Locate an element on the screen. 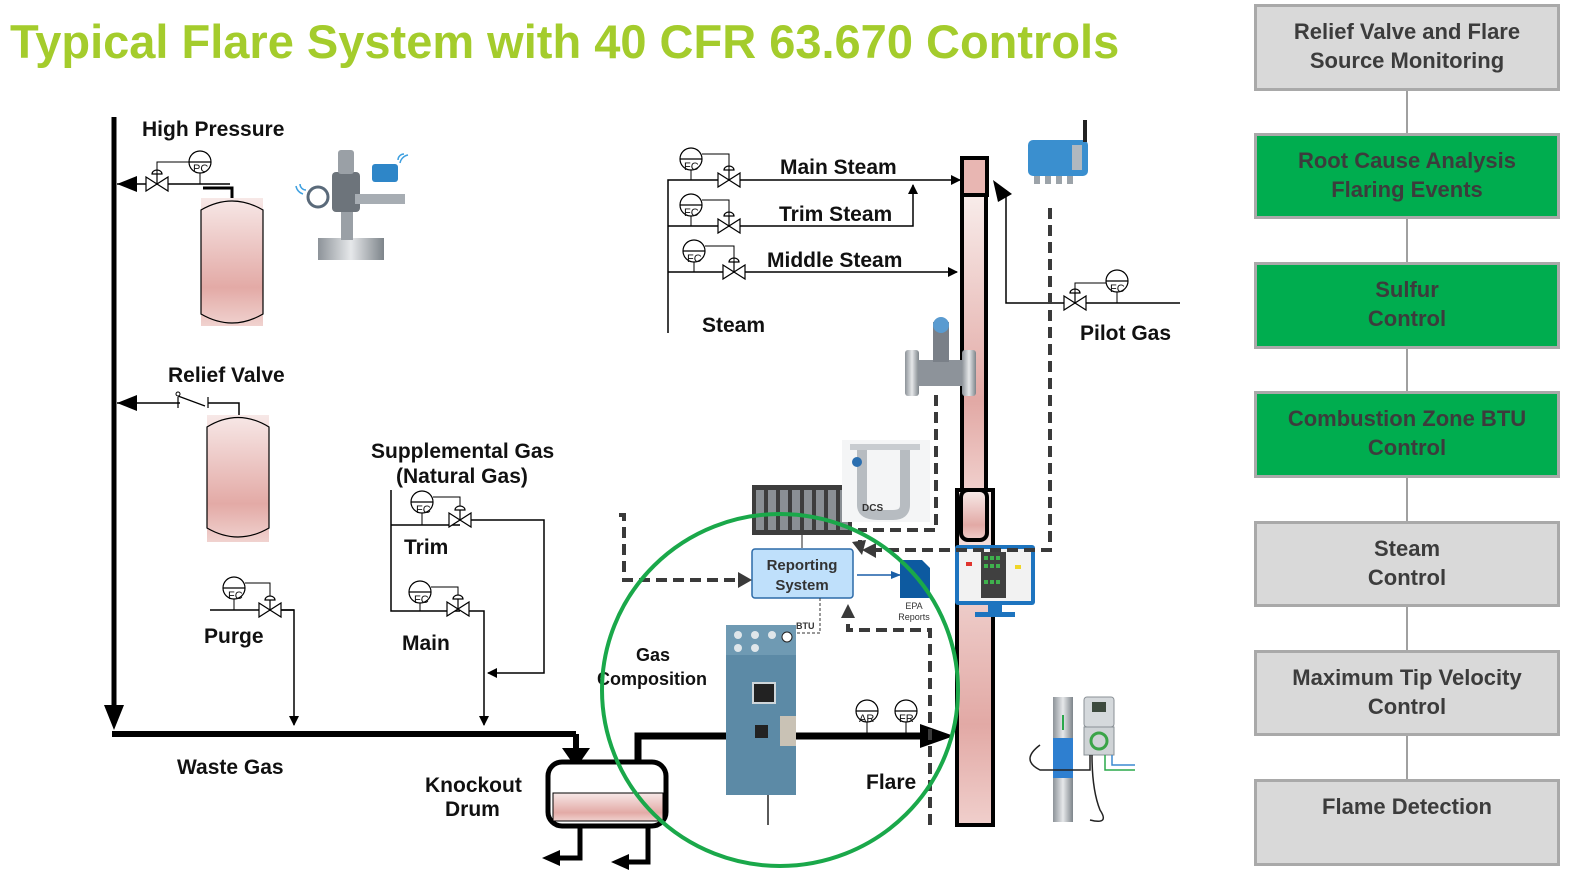  trim-steam-label: Trim Steam is located at coordinates (835, 214).